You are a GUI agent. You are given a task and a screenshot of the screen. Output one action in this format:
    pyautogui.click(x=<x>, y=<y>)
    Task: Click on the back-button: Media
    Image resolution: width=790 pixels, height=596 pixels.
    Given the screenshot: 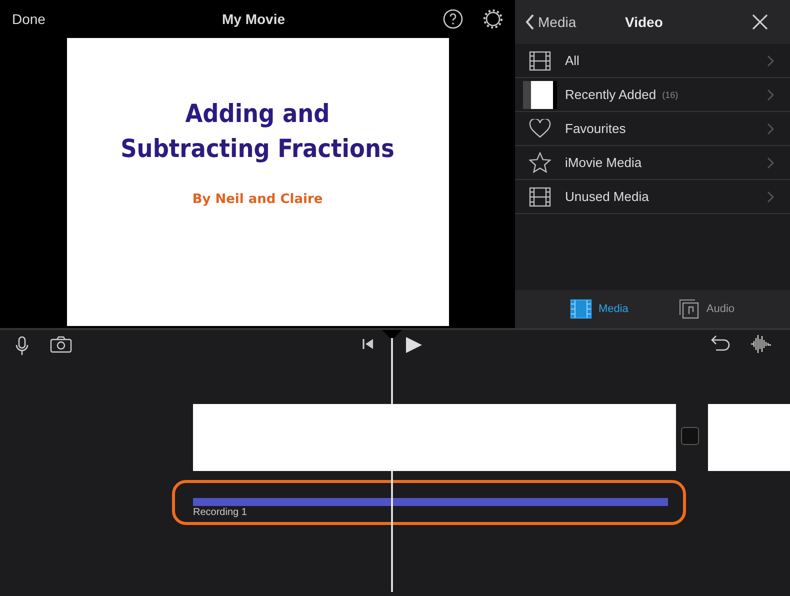 What is the action you would take?
    pyautogui.click(x=575, y=22)
    